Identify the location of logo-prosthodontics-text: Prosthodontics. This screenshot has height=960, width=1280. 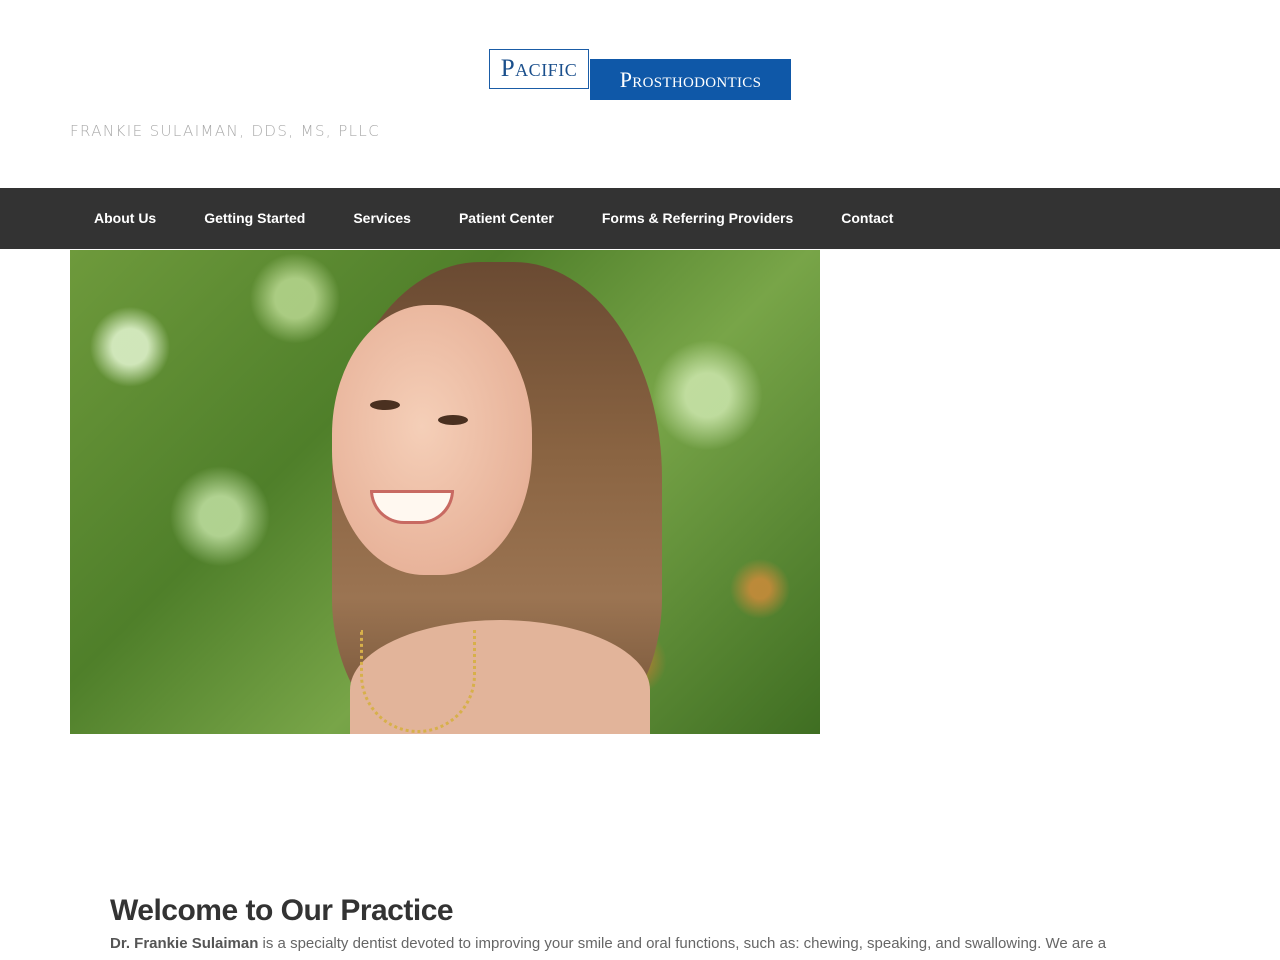
(690, 79).